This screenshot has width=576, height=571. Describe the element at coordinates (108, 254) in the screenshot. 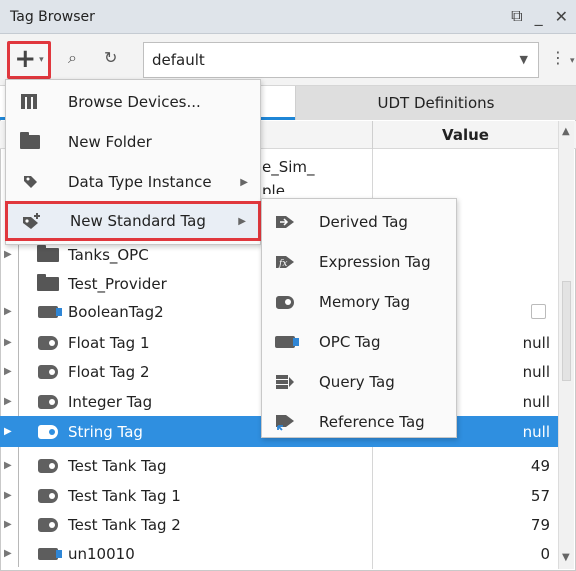

I see `tag-label: Tanks_OPC` at that location.